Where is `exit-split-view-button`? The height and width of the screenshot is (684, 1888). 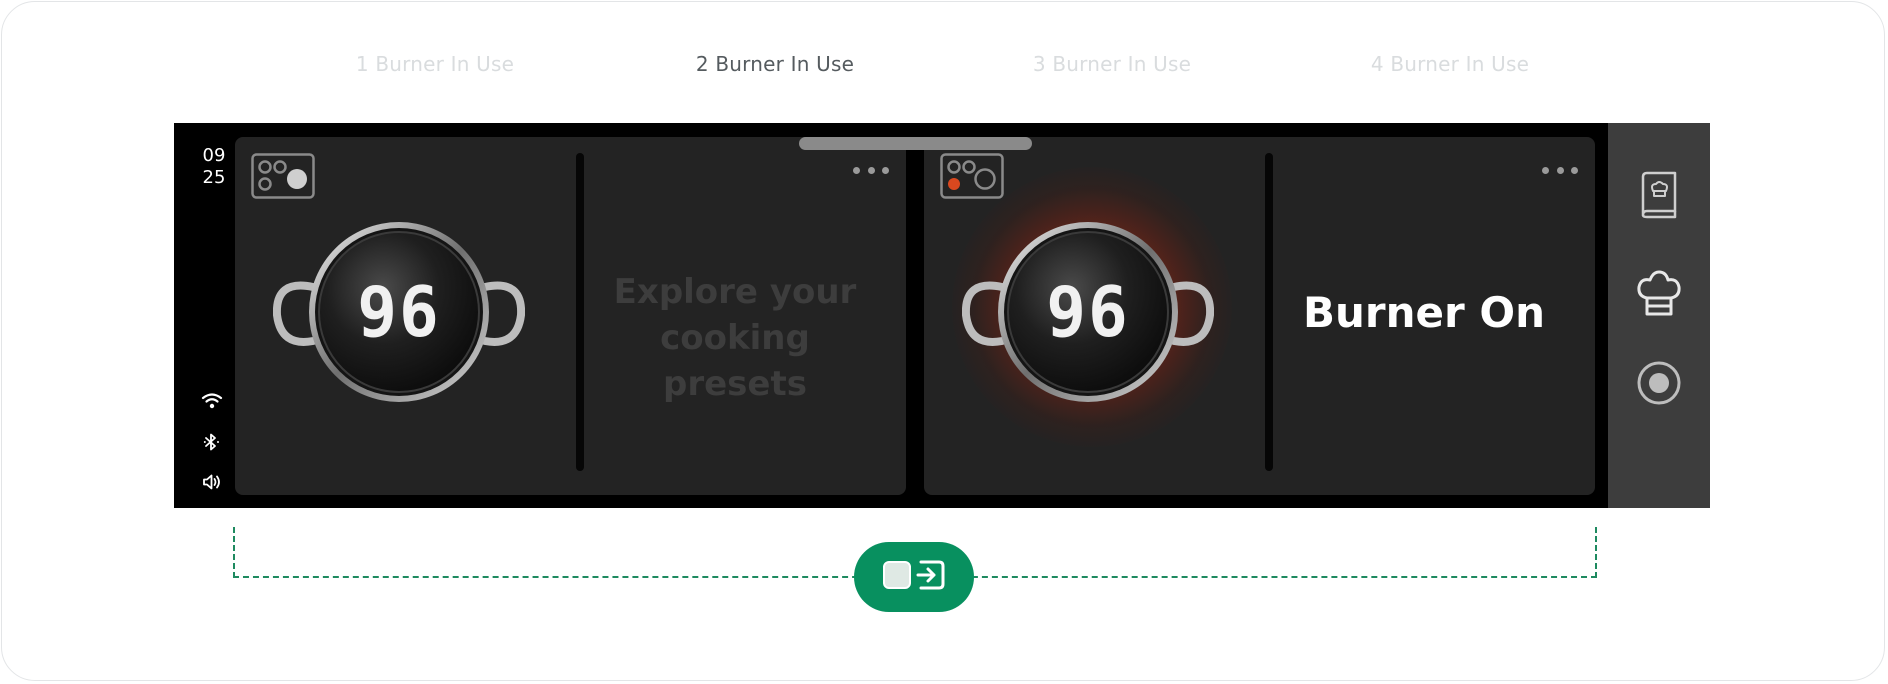 exit-split-view-button is located at coordinates (914, 577).